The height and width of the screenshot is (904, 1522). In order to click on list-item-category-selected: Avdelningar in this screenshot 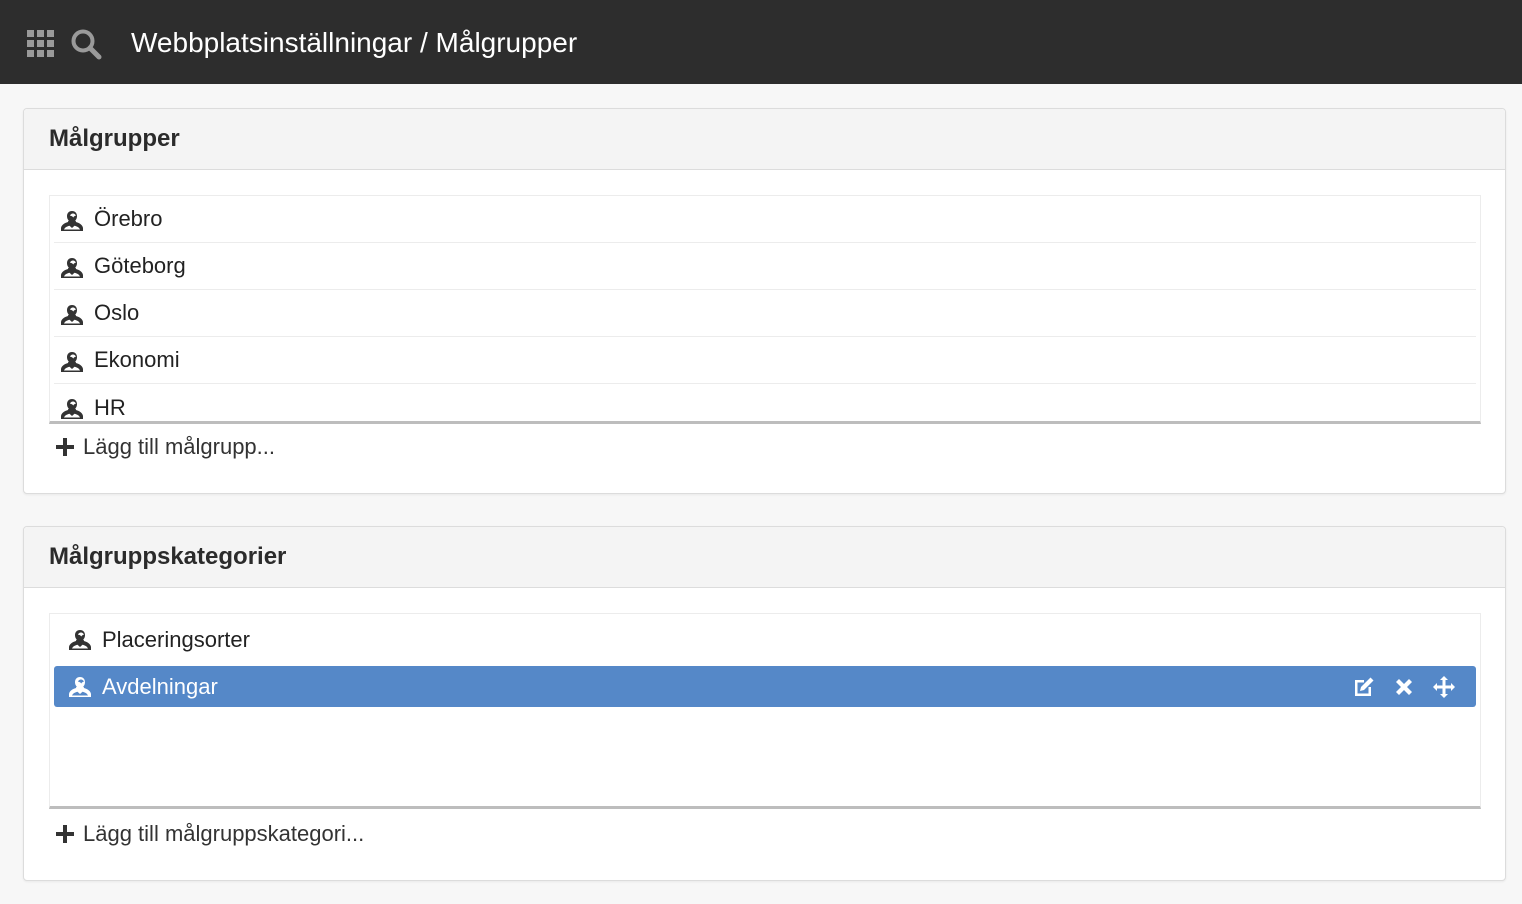, I will do `click(765, 686)`.